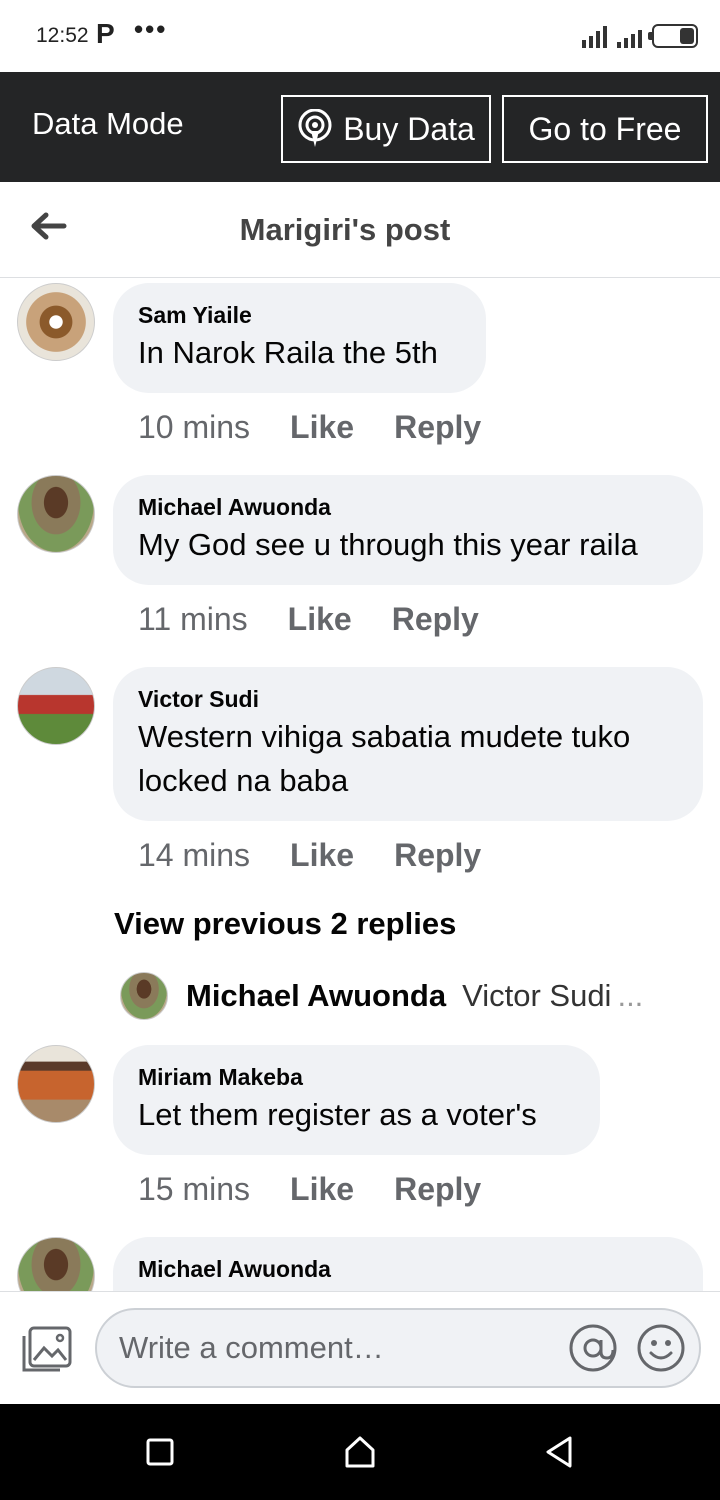 This screenshot has height=1500, width=720. I want to click on app-notification-icon: P, so click(105, 33).